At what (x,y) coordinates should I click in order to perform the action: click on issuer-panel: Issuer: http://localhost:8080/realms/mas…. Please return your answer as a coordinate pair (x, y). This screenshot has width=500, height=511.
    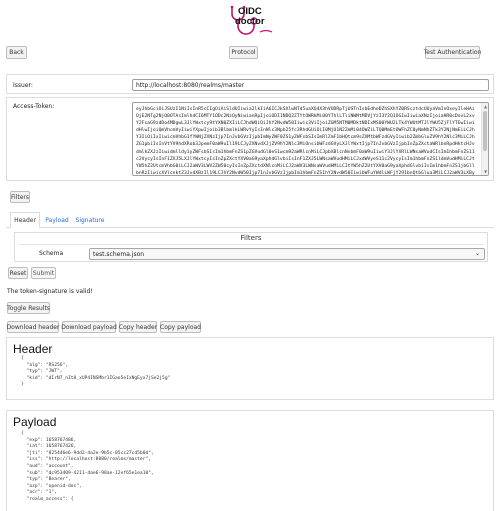
    Looking at the image, I should click on (250, 84).